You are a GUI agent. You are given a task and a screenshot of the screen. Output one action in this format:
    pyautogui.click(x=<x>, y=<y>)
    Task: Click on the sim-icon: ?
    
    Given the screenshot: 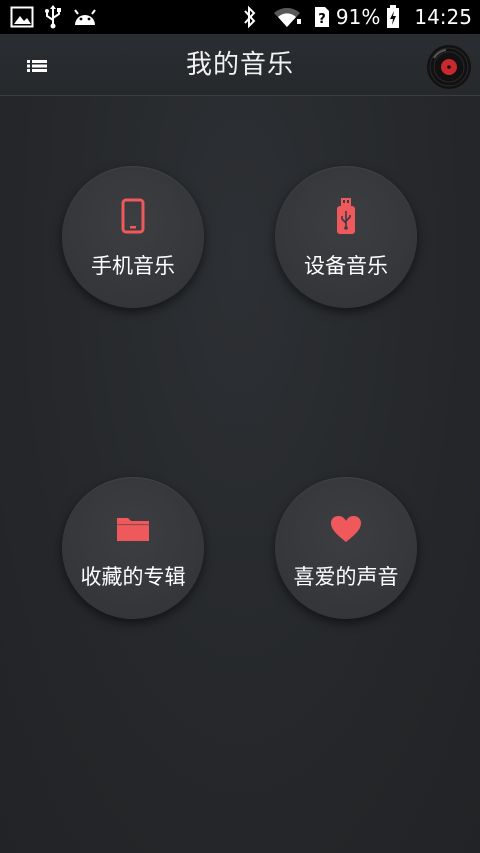 What is the action you would take?
    pyautogui.click(x=322, y=17)
    